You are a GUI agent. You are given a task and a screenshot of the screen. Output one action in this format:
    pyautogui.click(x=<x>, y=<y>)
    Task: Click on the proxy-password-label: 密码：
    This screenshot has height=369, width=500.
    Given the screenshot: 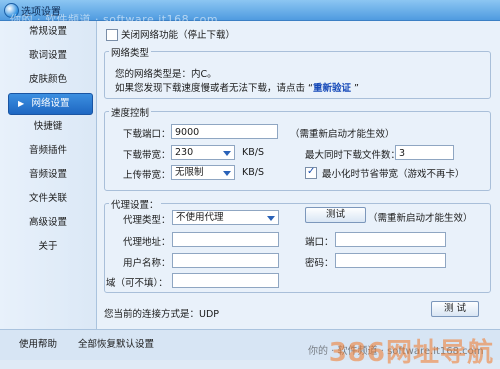 What is the action you would take?
    pyautogui.click(x=319, y=263)
    